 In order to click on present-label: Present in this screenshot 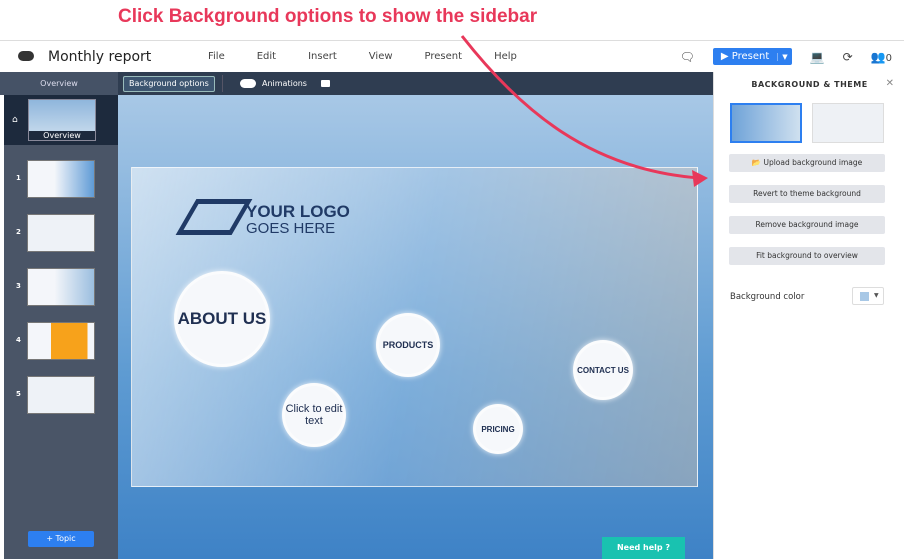, I will do `click(750, 56)`.